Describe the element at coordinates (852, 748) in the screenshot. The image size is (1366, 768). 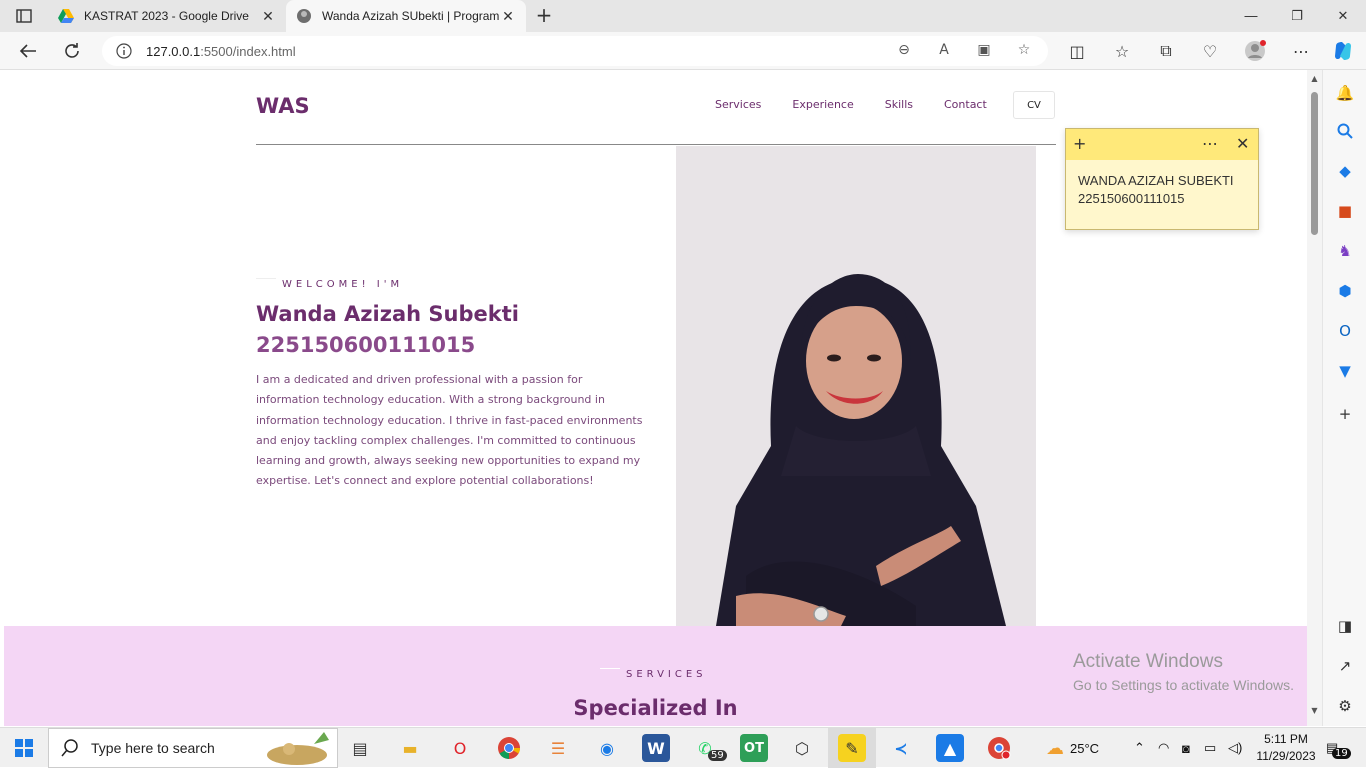
I see `sticky-notes-icon: ✎` at that location.